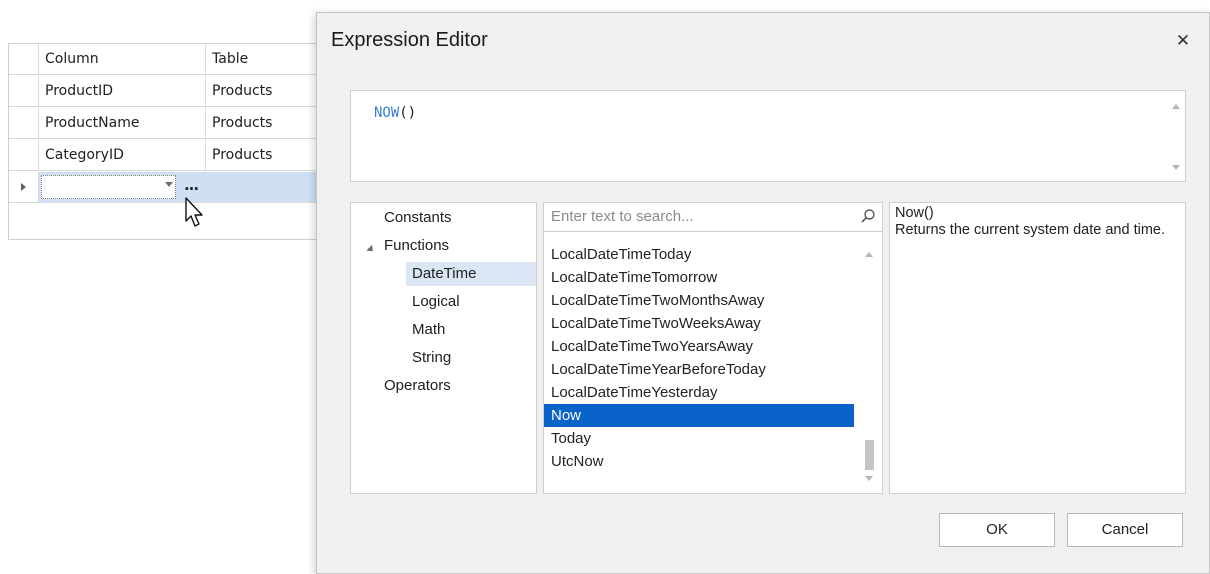 This screenshot has width=1210, height=574. What do you see at coordinates (699, 369) in the screenshot?
I see `list-item: LocalDateTimeYearBeforeToday` at bounding box center [699, 369].